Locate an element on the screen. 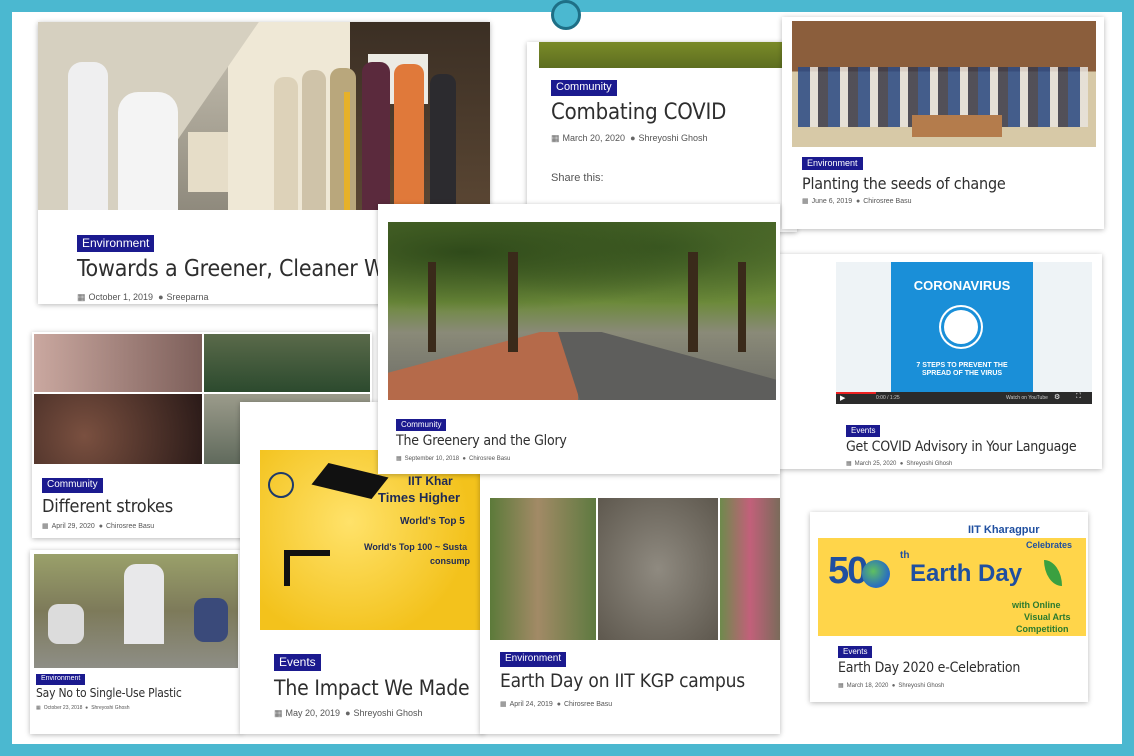  post-date: March 18, 2020 is located at coordinates (867, 686).